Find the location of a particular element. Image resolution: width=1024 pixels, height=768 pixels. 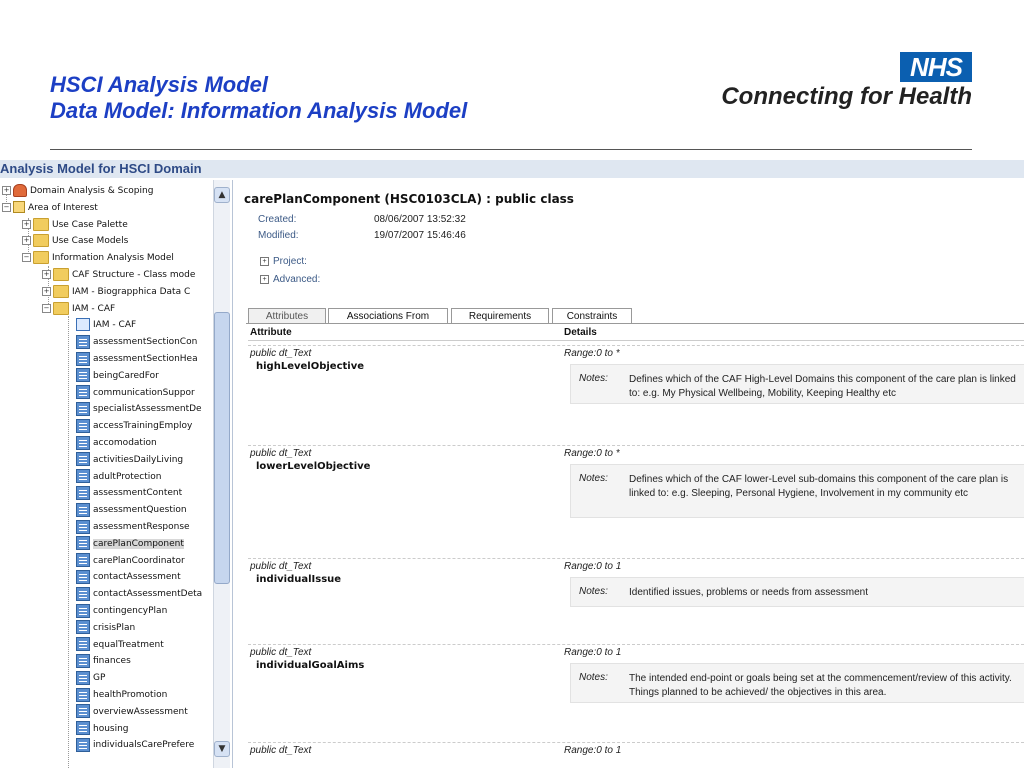

tree-item: carePlanCoordinator is located at coordinates (138, 561).